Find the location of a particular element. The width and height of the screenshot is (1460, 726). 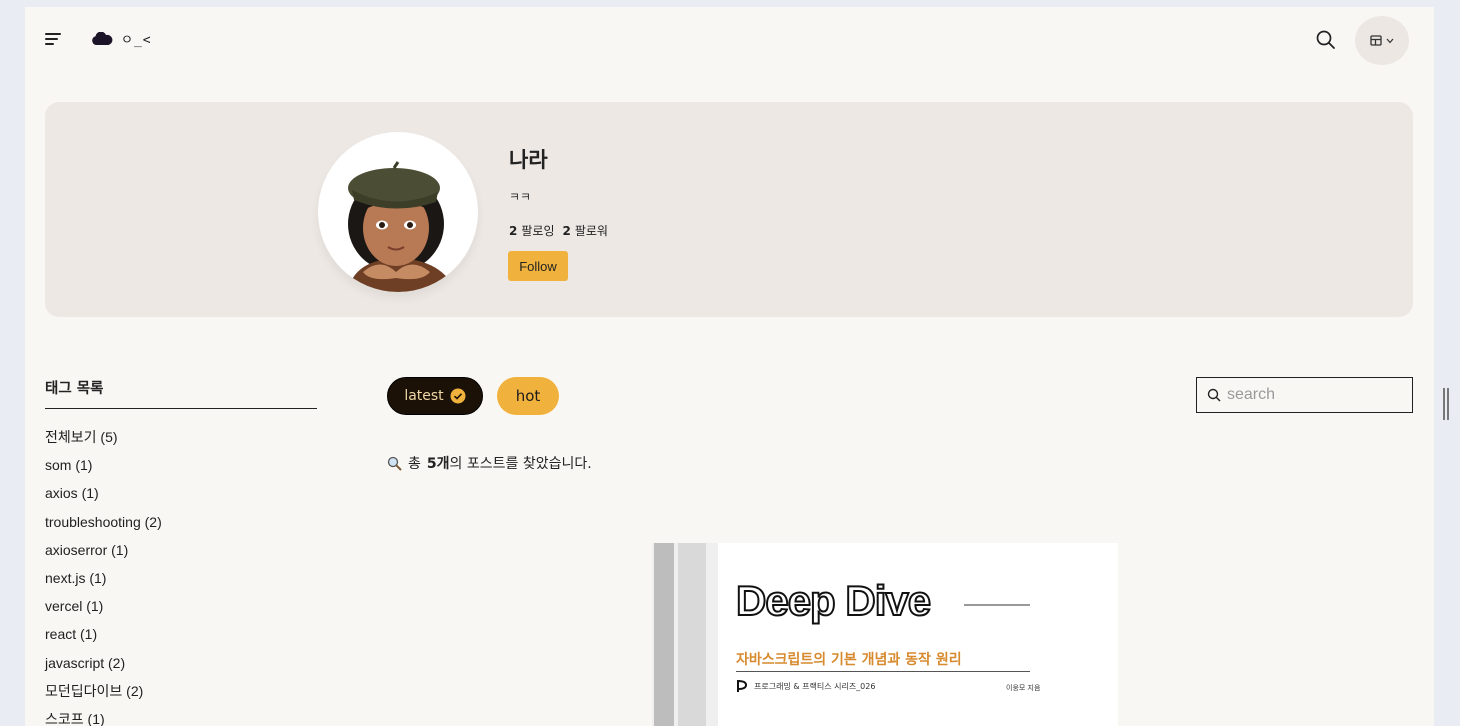

theme-toggle-button is located at coordinates (1382, 40).